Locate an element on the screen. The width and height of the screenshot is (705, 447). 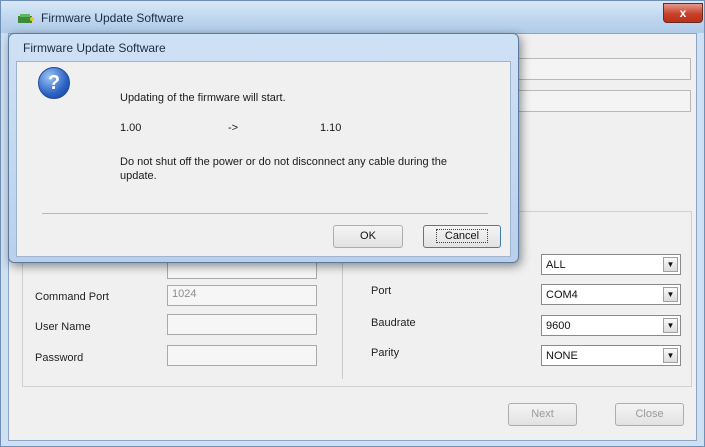
parity-label: Parity is located at coordinates (385, 353).